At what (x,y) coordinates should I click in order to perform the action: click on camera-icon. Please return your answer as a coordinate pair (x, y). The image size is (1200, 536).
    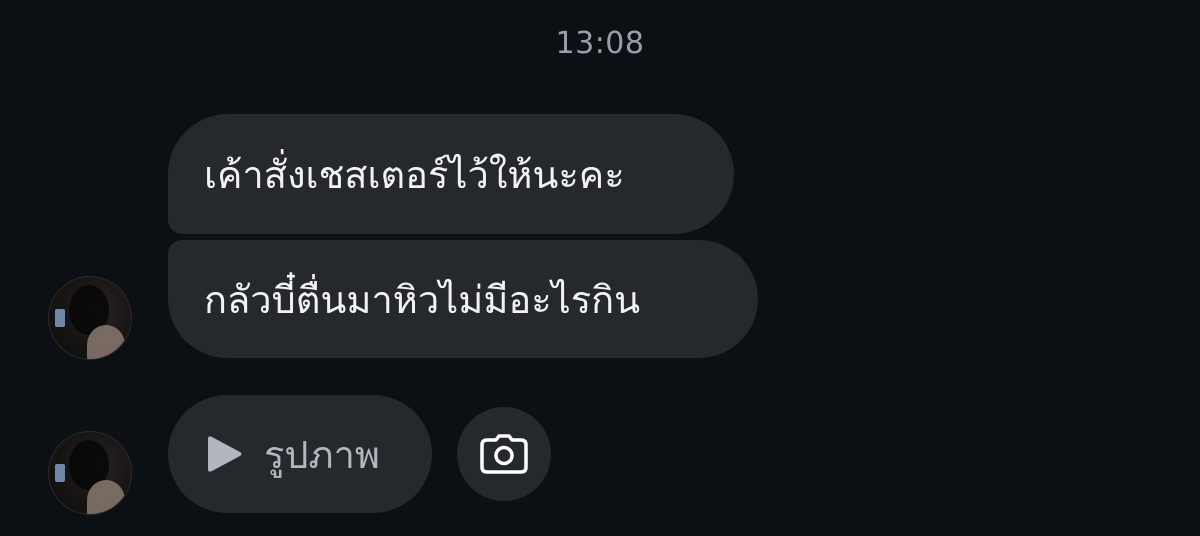
    Looking at the image, I should click on (504, 454).